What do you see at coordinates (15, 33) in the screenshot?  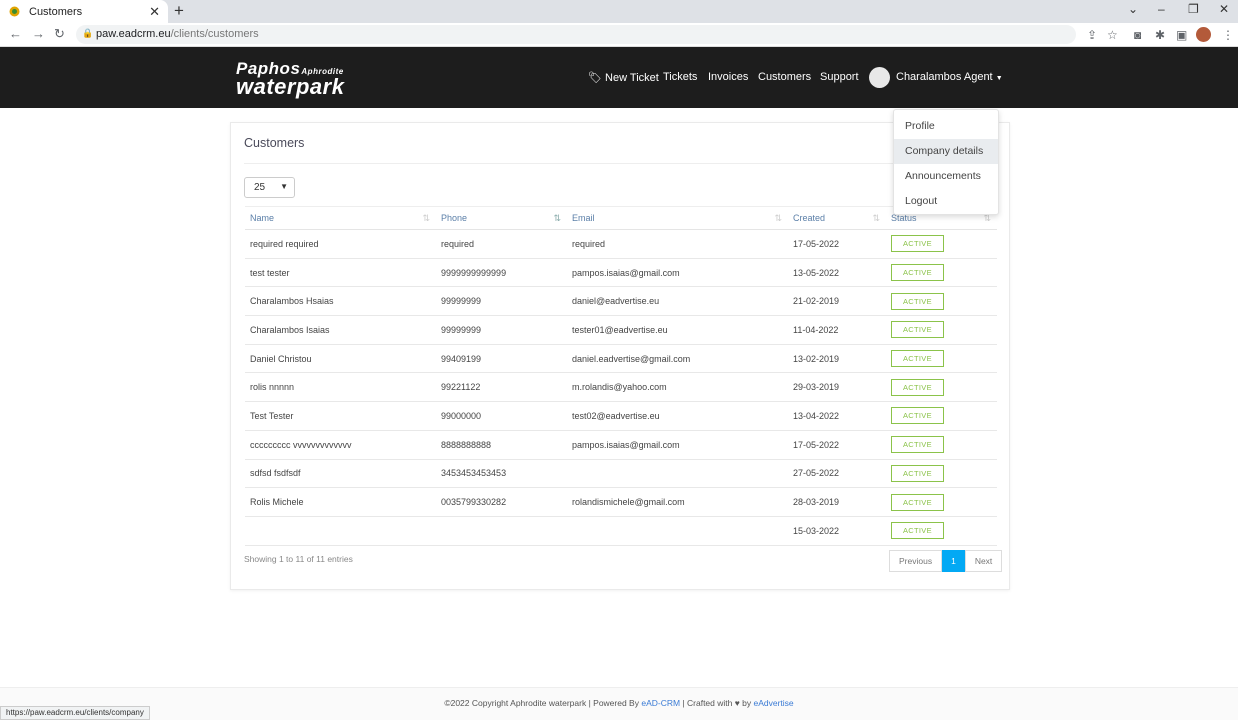 I see `back-icon: ←` at bounding box center [15, 33].